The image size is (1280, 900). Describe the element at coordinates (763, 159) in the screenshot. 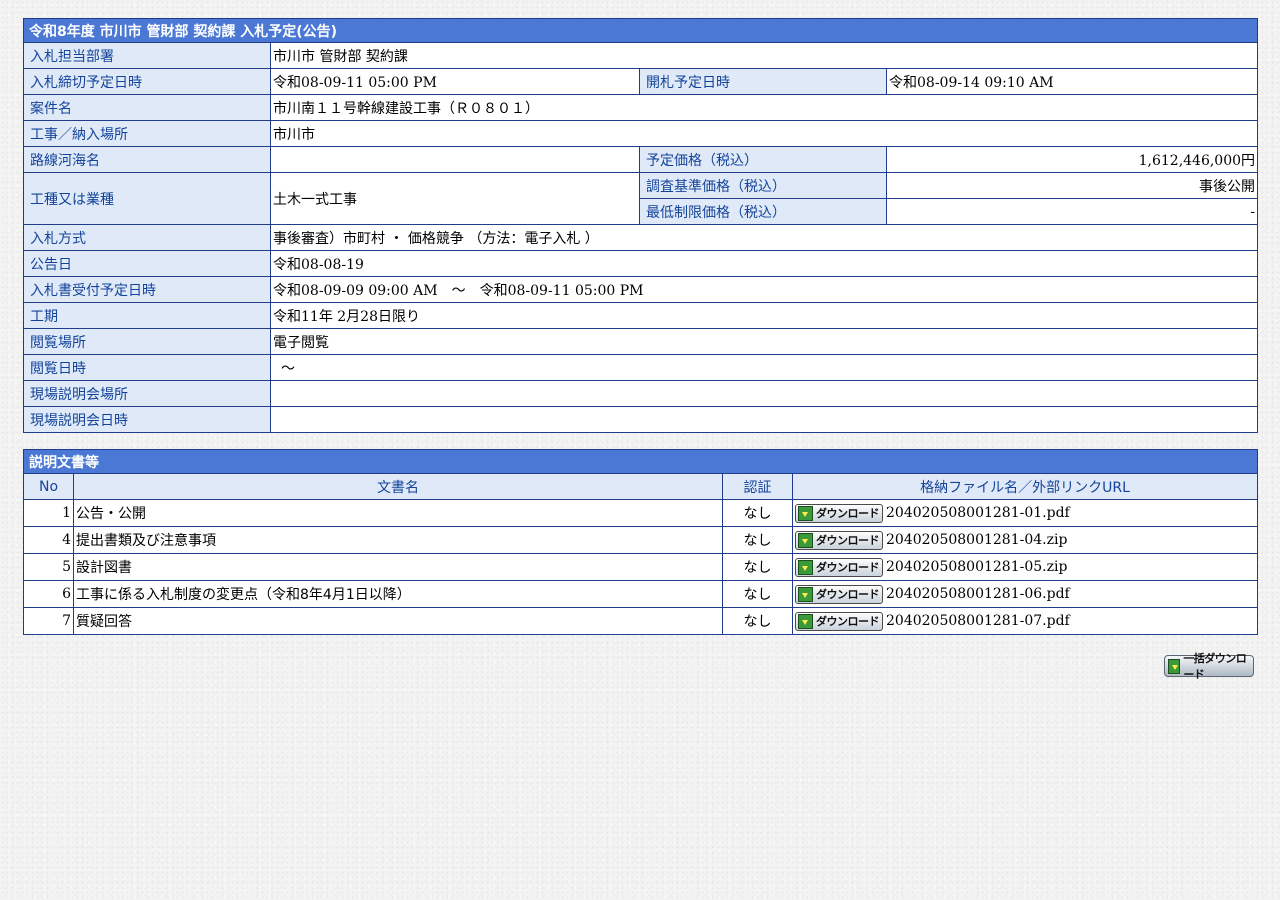

I see `planned-price-label: 予定価格（税込）` at that location.